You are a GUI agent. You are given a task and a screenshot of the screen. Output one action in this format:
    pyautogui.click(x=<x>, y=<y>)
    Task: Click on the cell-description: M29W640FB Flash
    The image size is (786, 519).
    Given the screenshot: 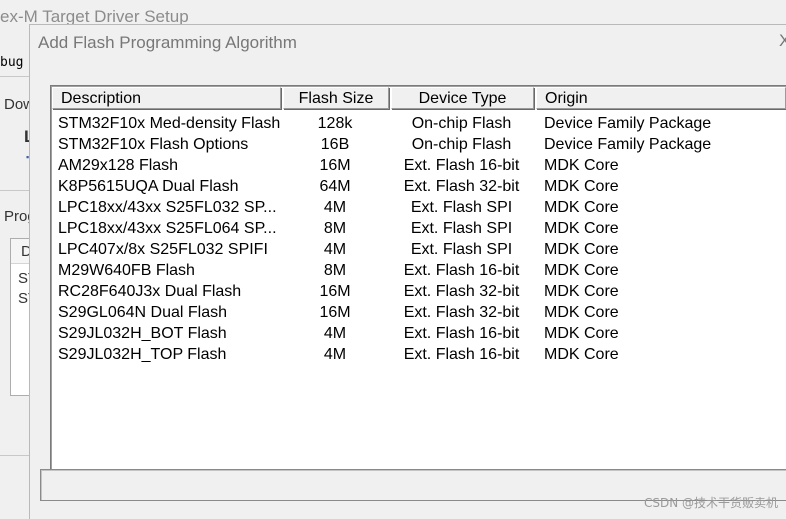 What is the action you would take?
    pyautogui.click(x=126, y=270)
    